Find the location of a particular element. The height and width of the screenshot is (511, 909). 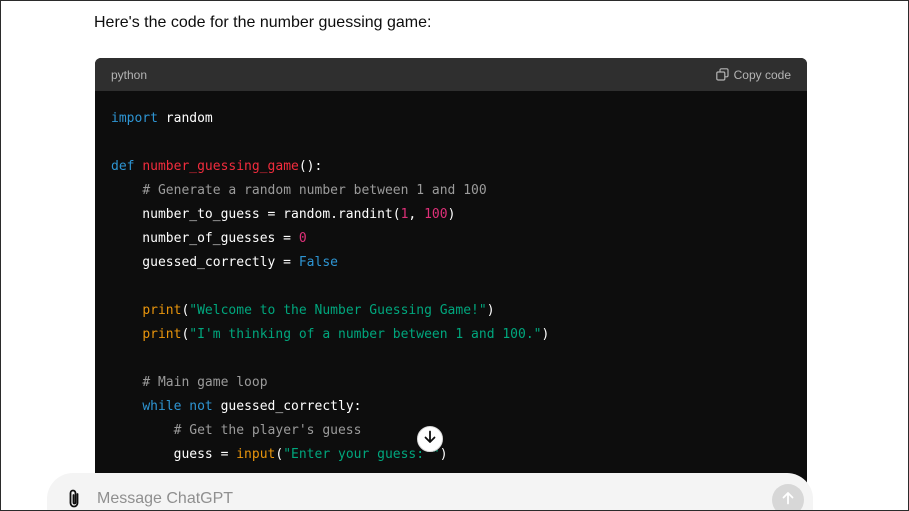

scroll-to-bottom-button is located at coordinates (430, 439).